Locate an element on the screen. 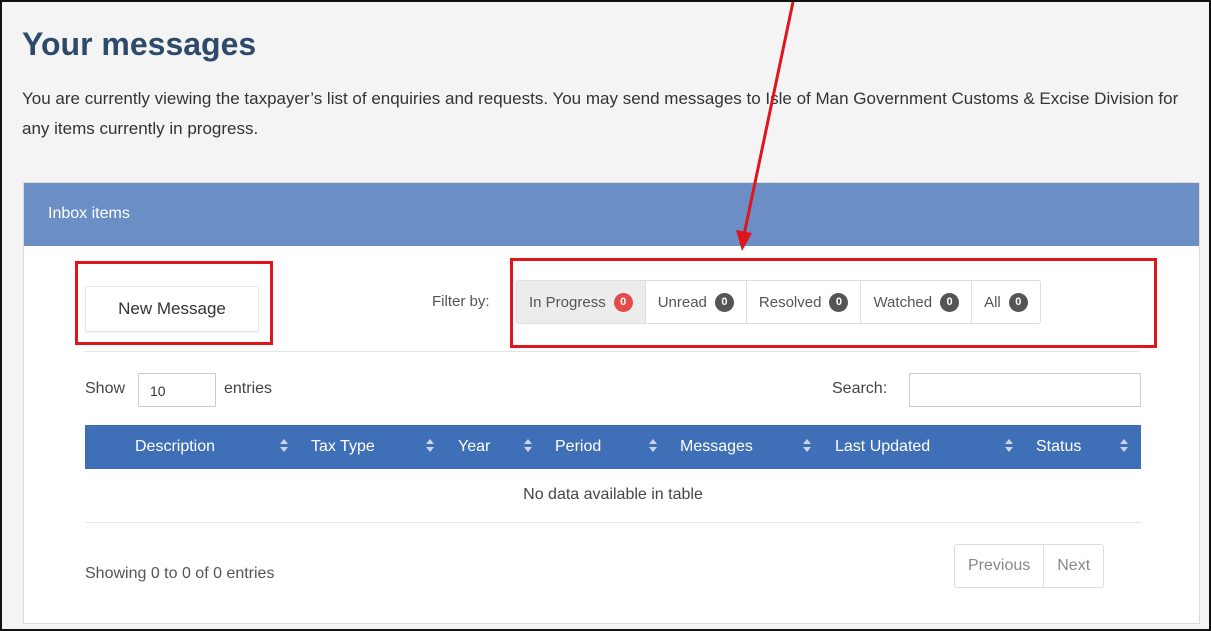 This screenshot has height=631, width=1211. table-info: Showing 0 to 0 of 0 entries is located at coordinates (180, 573).